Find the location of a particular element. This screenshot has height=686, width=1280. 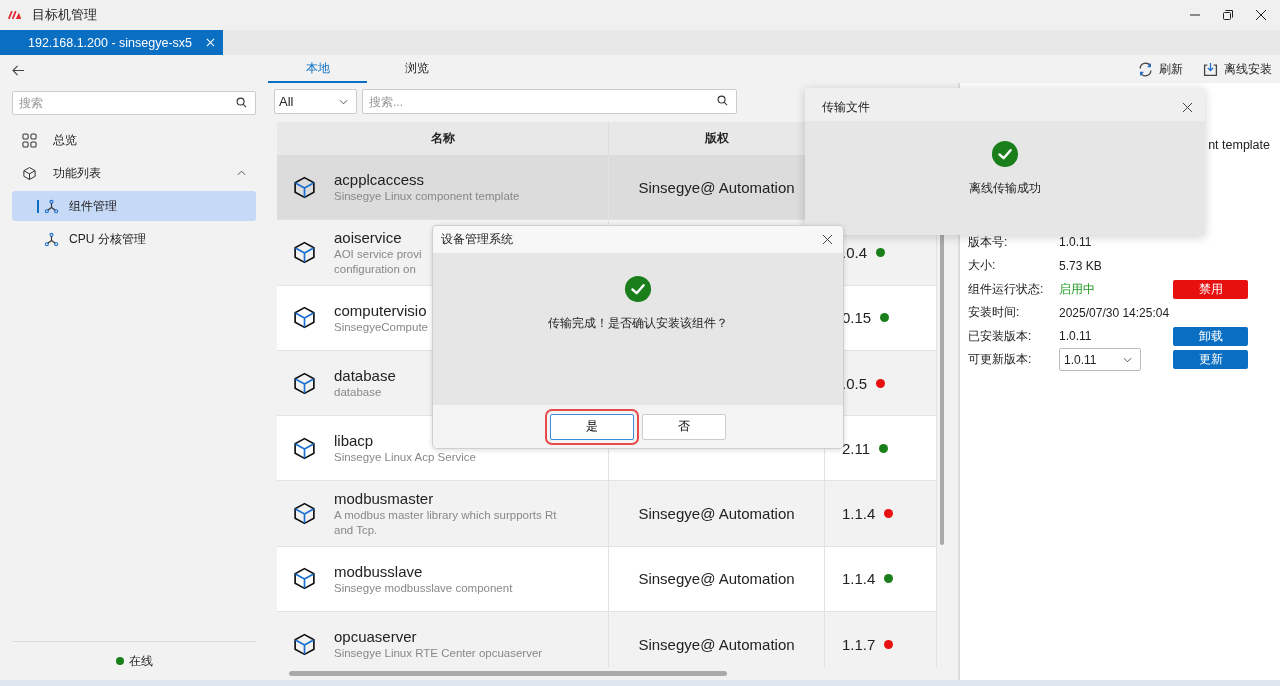

field-label: 已安装版本: is located at coordinates (1000, 336).